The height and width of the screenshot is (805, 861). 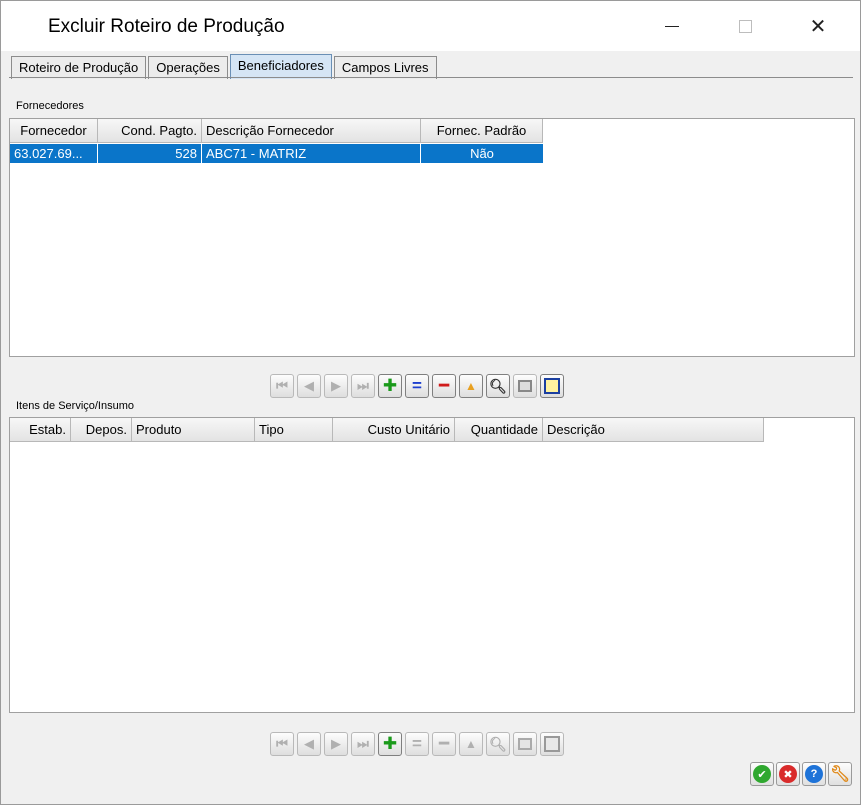 I want to click on col-estab: Estab., so click(x=40, y=430).